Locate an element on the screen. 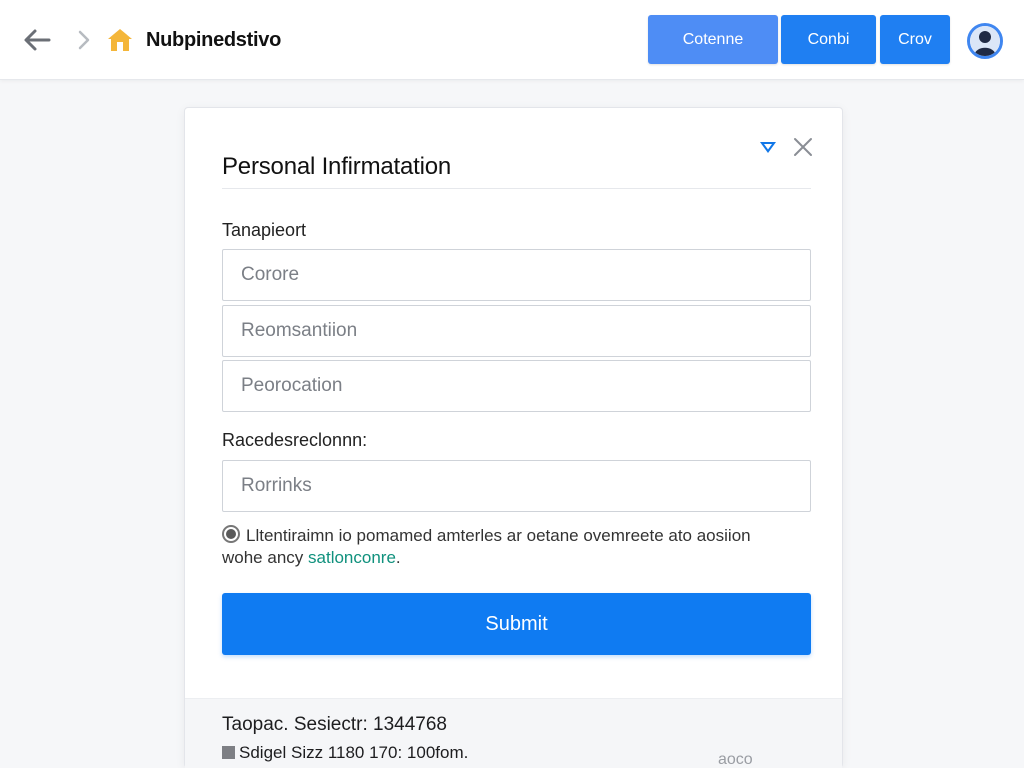 The width and height of the screenshot is (1024, 768). user-avatar is located at coordinates (985, 41).